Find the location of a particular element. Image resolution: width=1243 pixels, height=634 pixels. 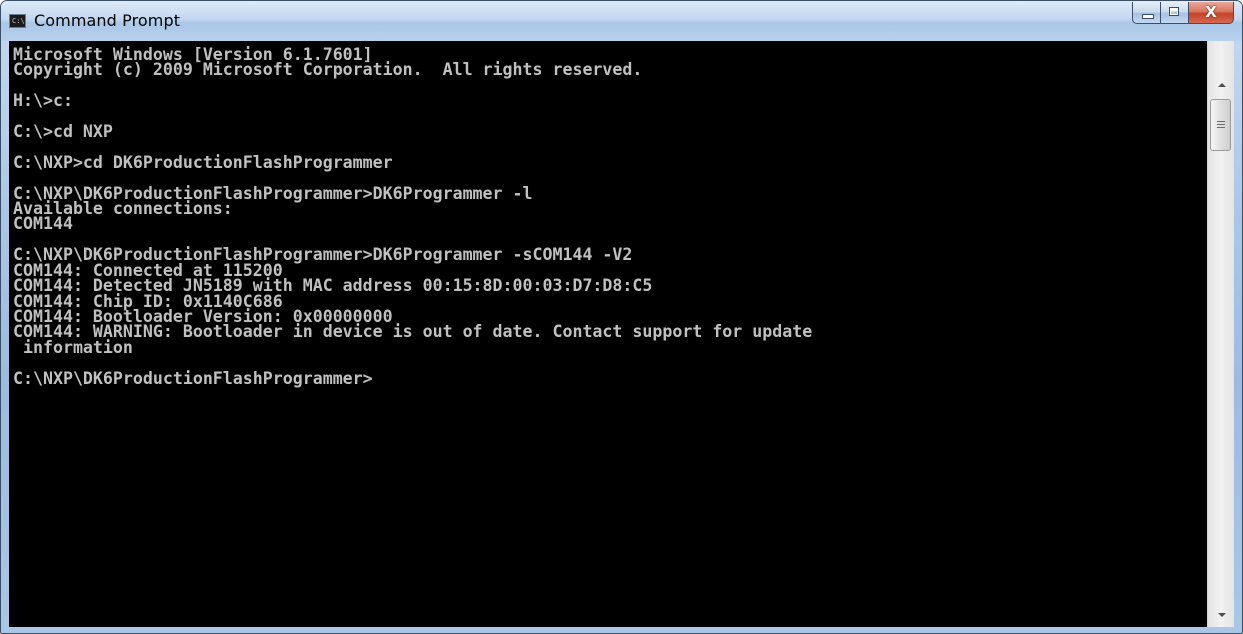

close-icon: X is located at coordinates (1211, 12).